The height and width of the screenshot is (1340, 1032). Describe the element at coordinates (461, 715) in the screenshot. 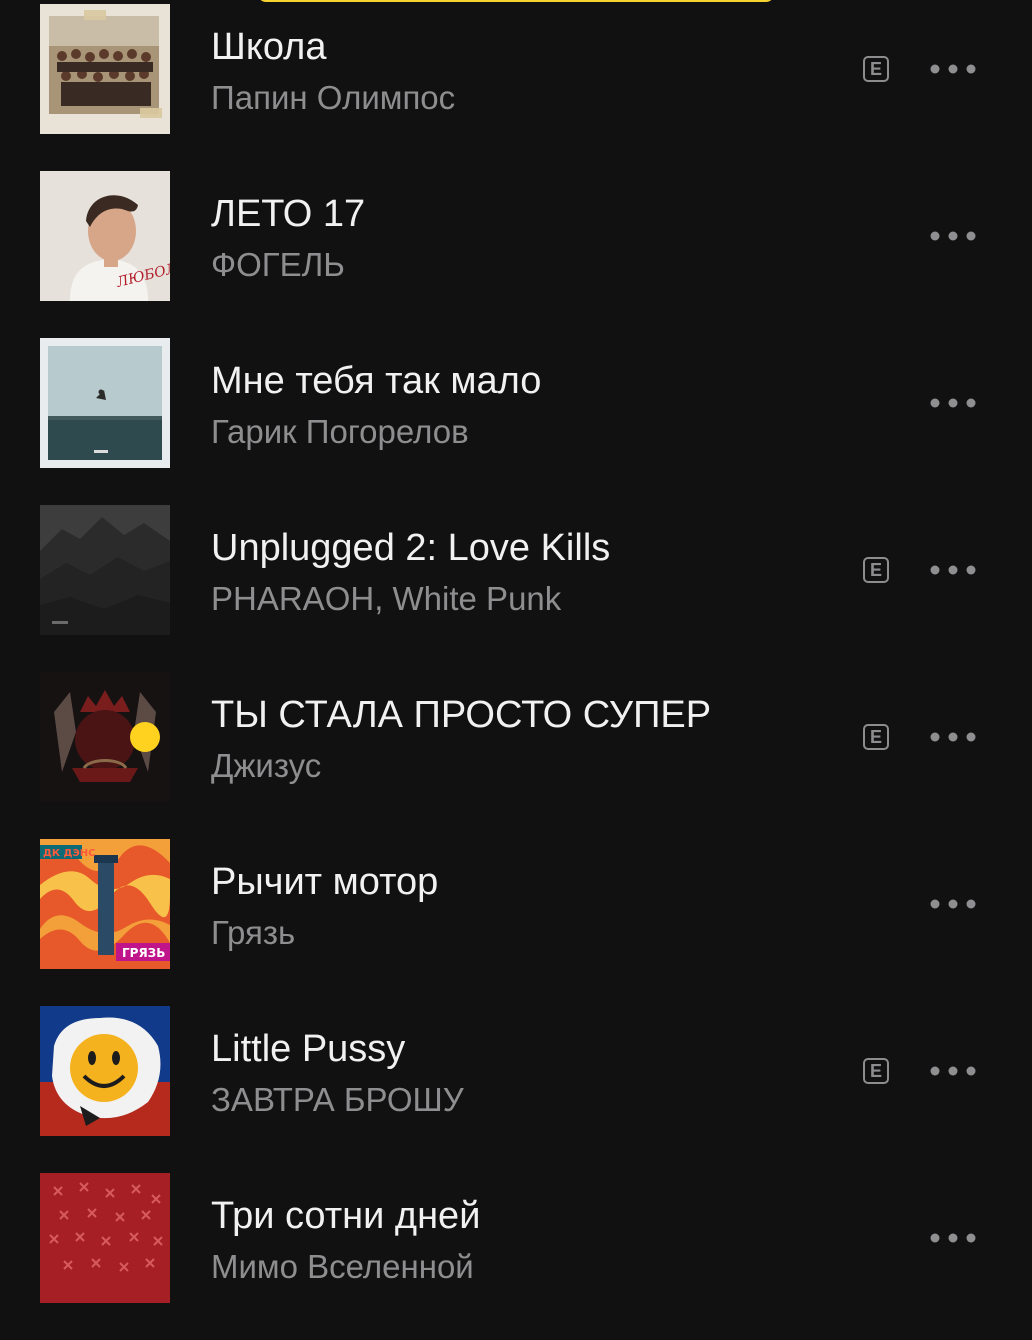

I see `track-title: ТЫ СТАЛА ПРОСТО СУПЕР` at that location.